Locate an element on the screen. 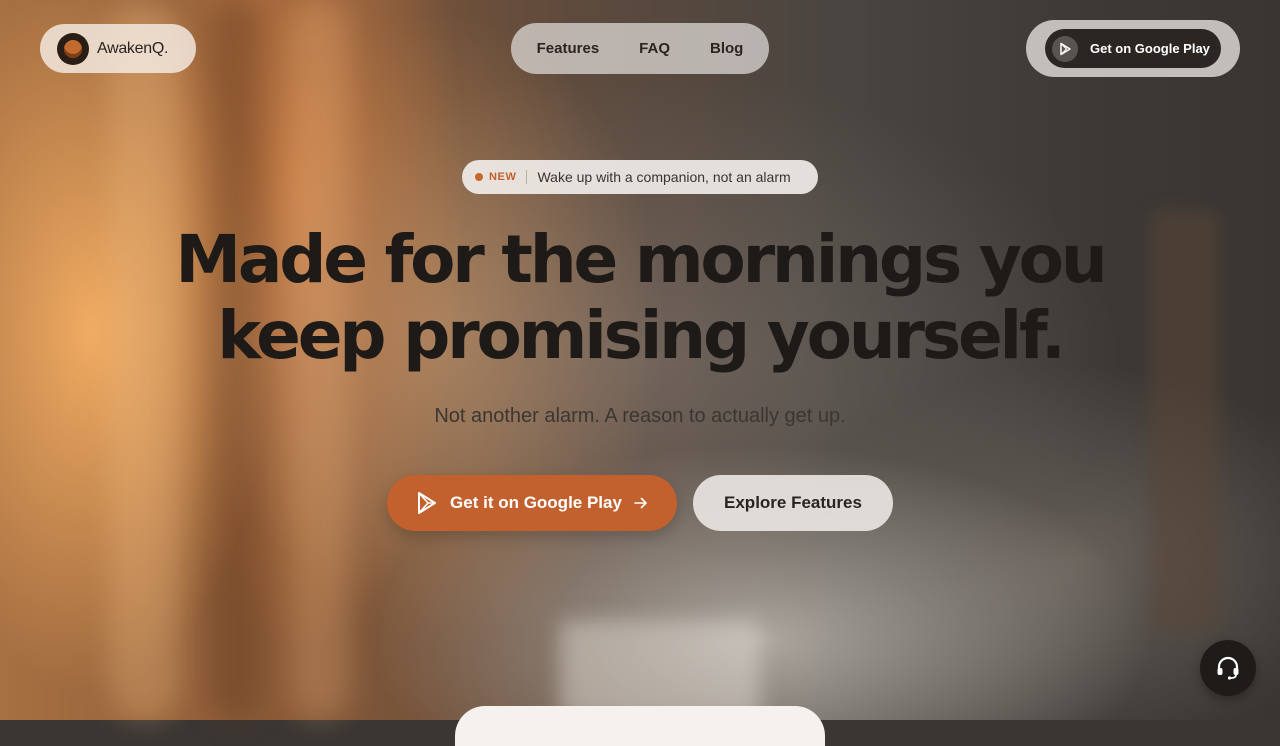 The image size is (1280, 746). headset-icon is located at coordinates (1228, 668).